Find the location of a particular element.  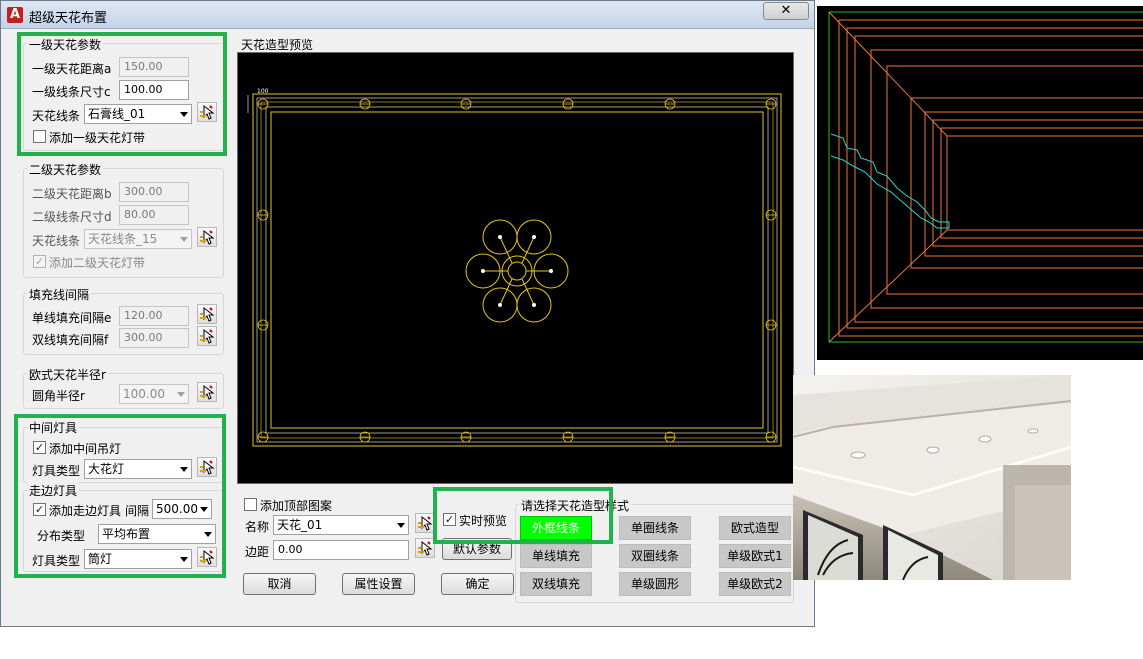

top-pattern-name-label: 名称 is located at coordinates (257, 527).